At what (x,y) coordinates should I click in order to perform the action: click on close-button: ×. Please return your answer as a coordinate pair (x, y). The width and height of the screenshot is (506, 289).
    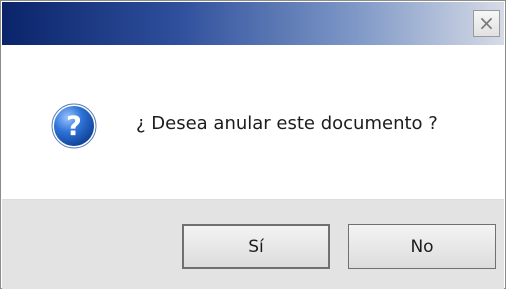
    Looking at the image, I should click on (486, 23).